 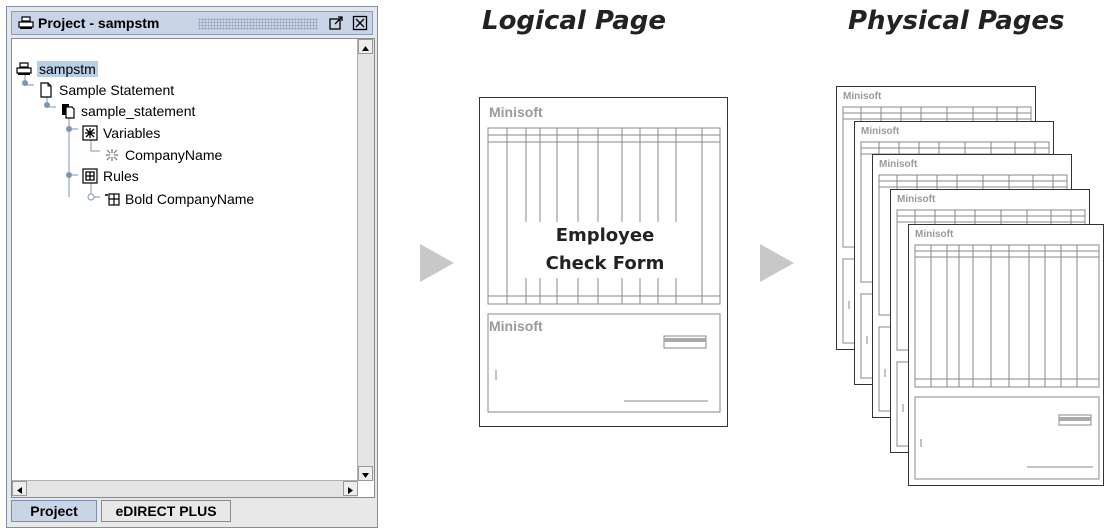 What do you see at coordinates (516, 326) in the screenshot?
I see `brand-label: Minisoft` at bounding box center [516, 326].